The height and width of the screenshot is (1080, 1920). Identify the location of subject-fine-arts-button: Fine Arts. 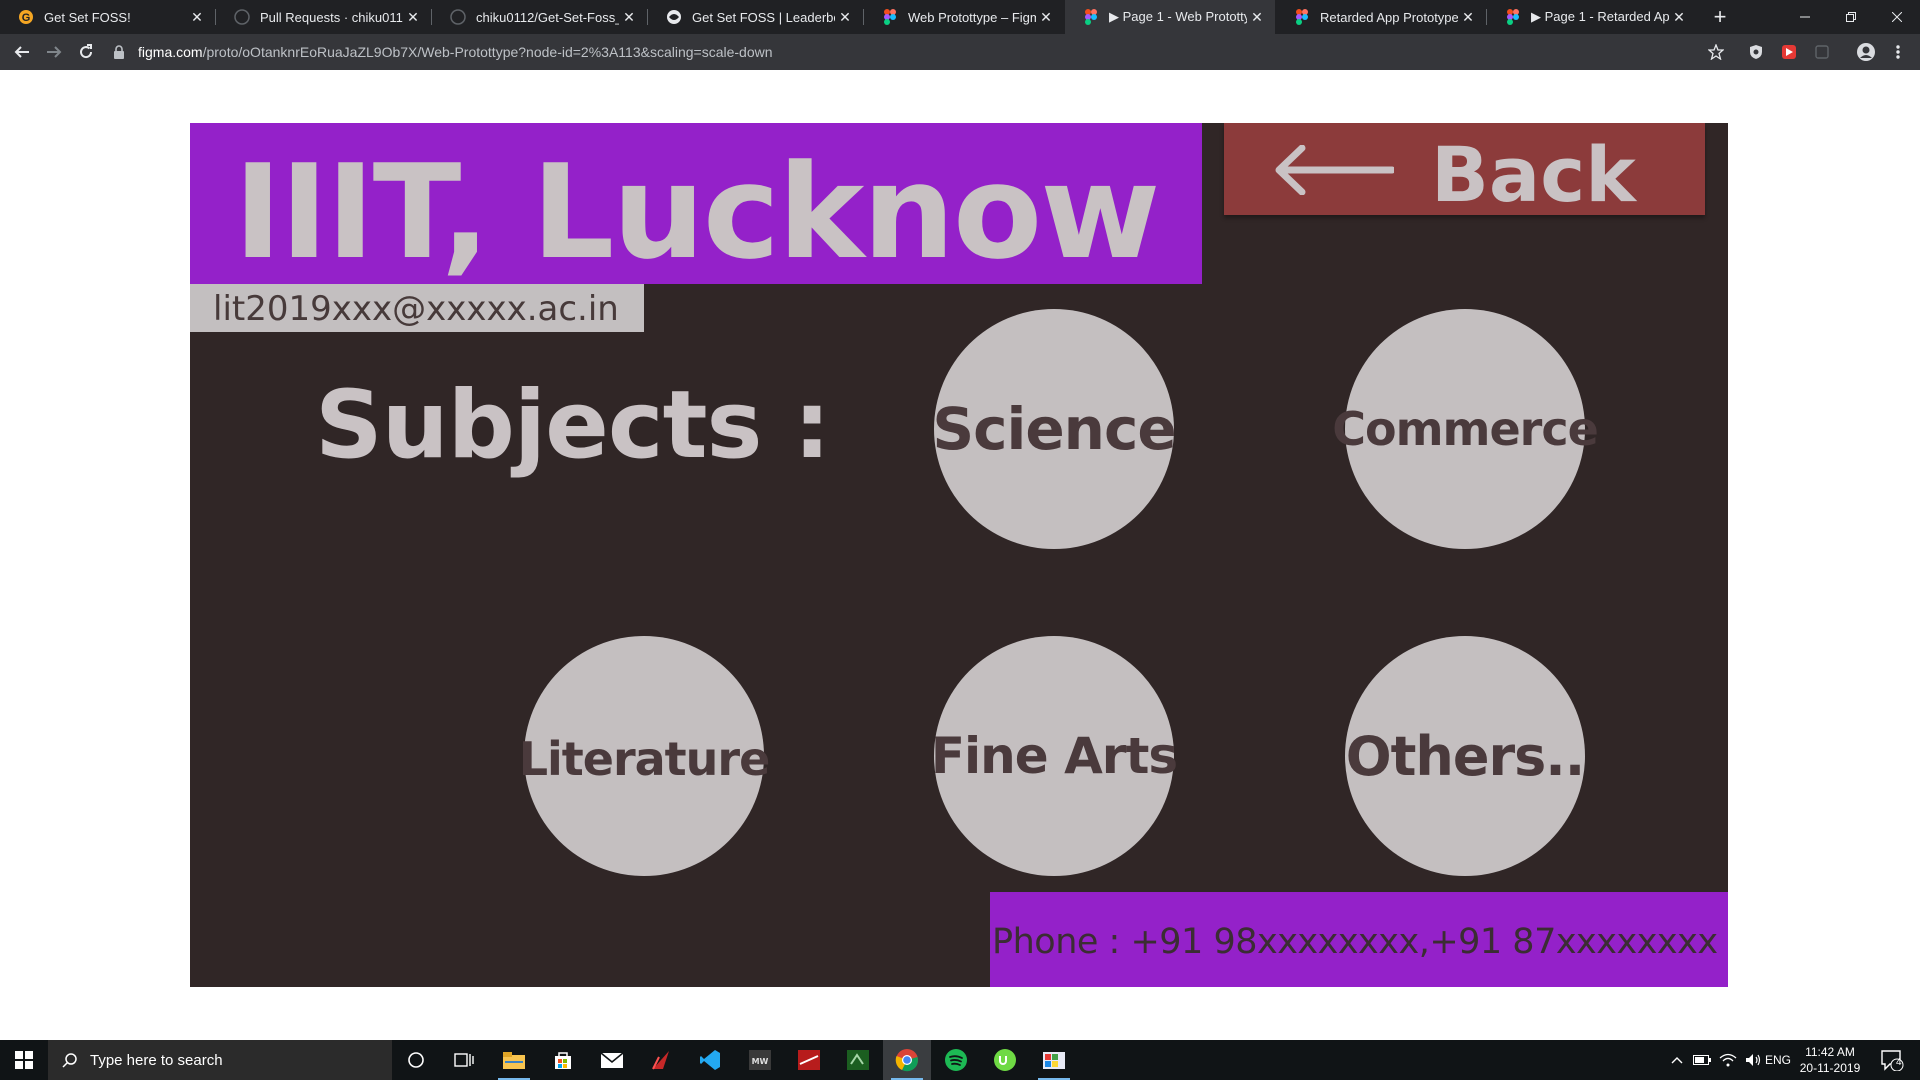
(1054, 756).